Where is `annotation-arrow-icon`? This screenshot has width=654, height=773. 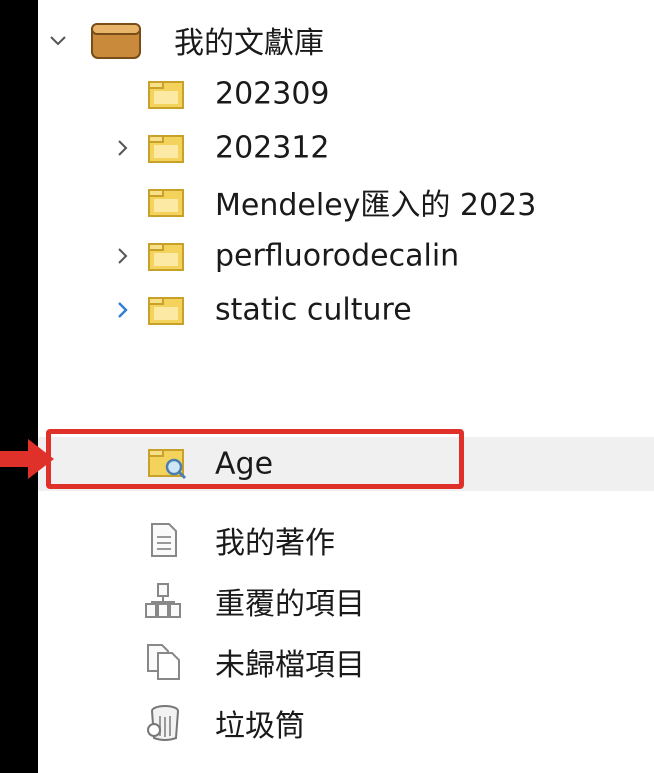
annotation-arrow-icon is located at coordinates (27, 459).